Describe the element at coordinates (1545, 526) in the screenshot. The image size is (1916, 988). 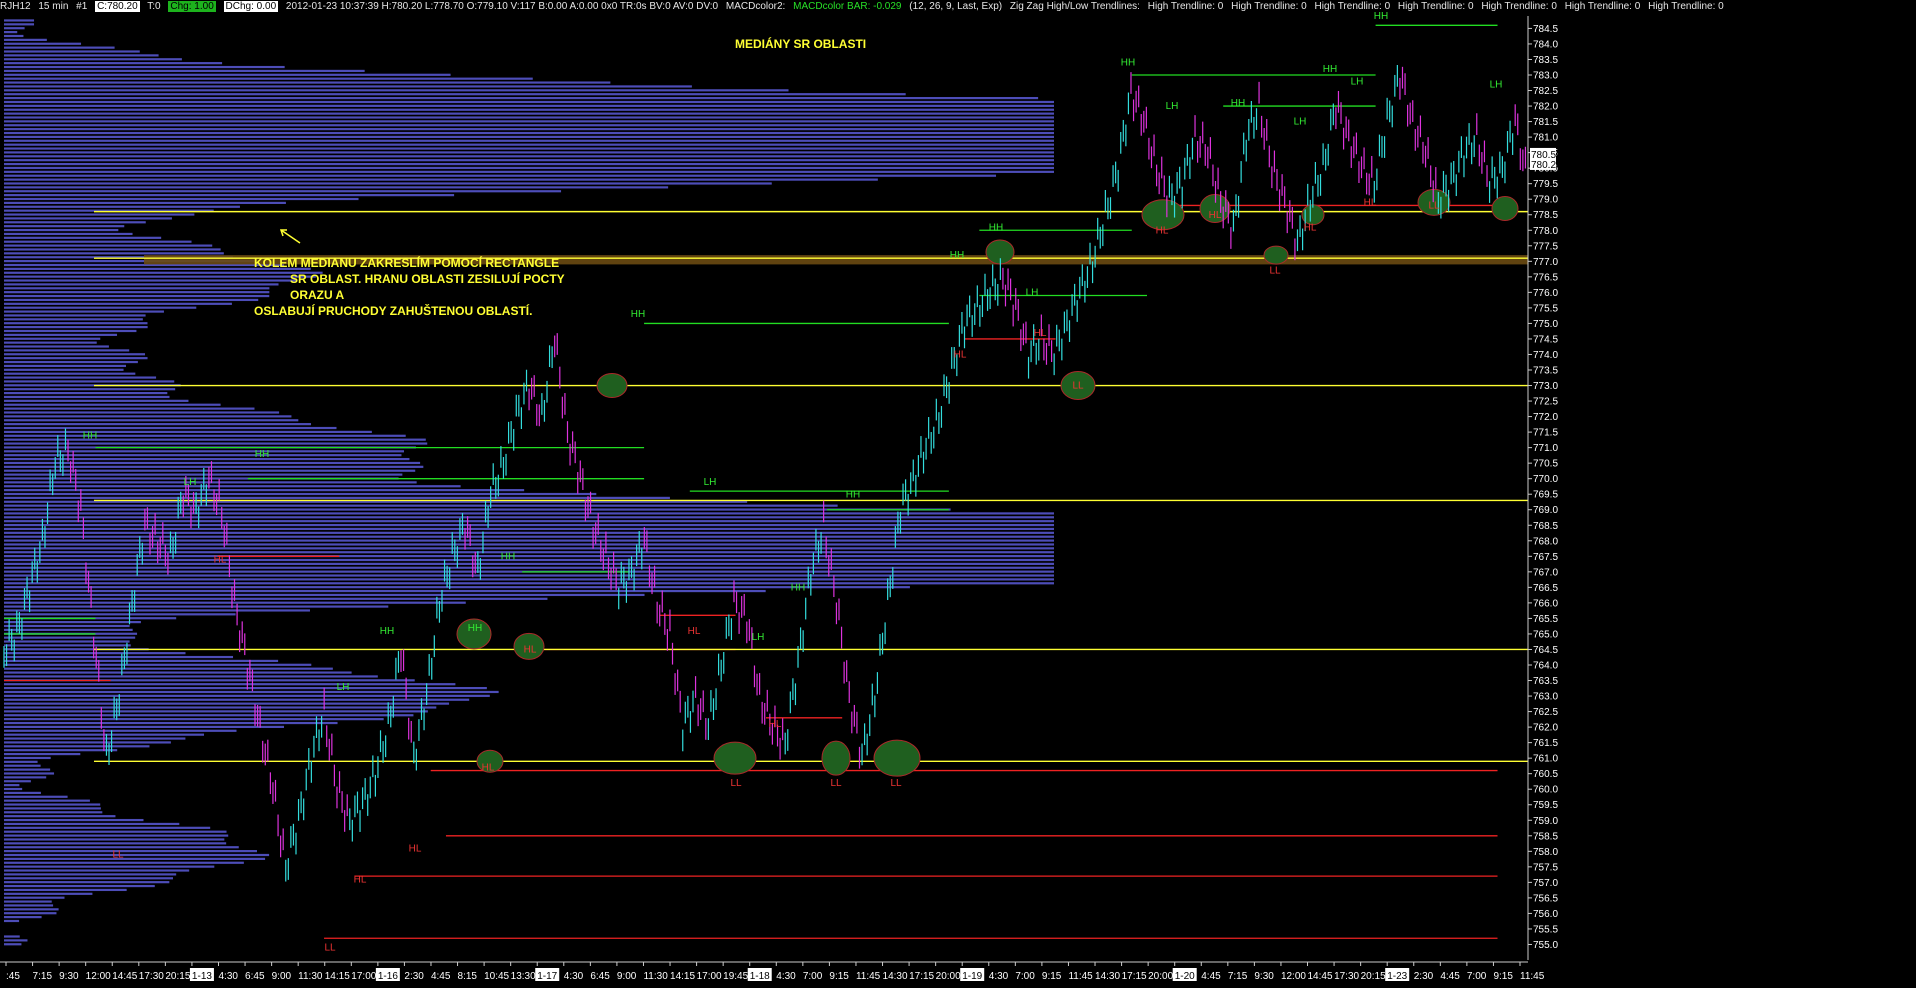
I see `y-tick-label: 768.5` at that location.